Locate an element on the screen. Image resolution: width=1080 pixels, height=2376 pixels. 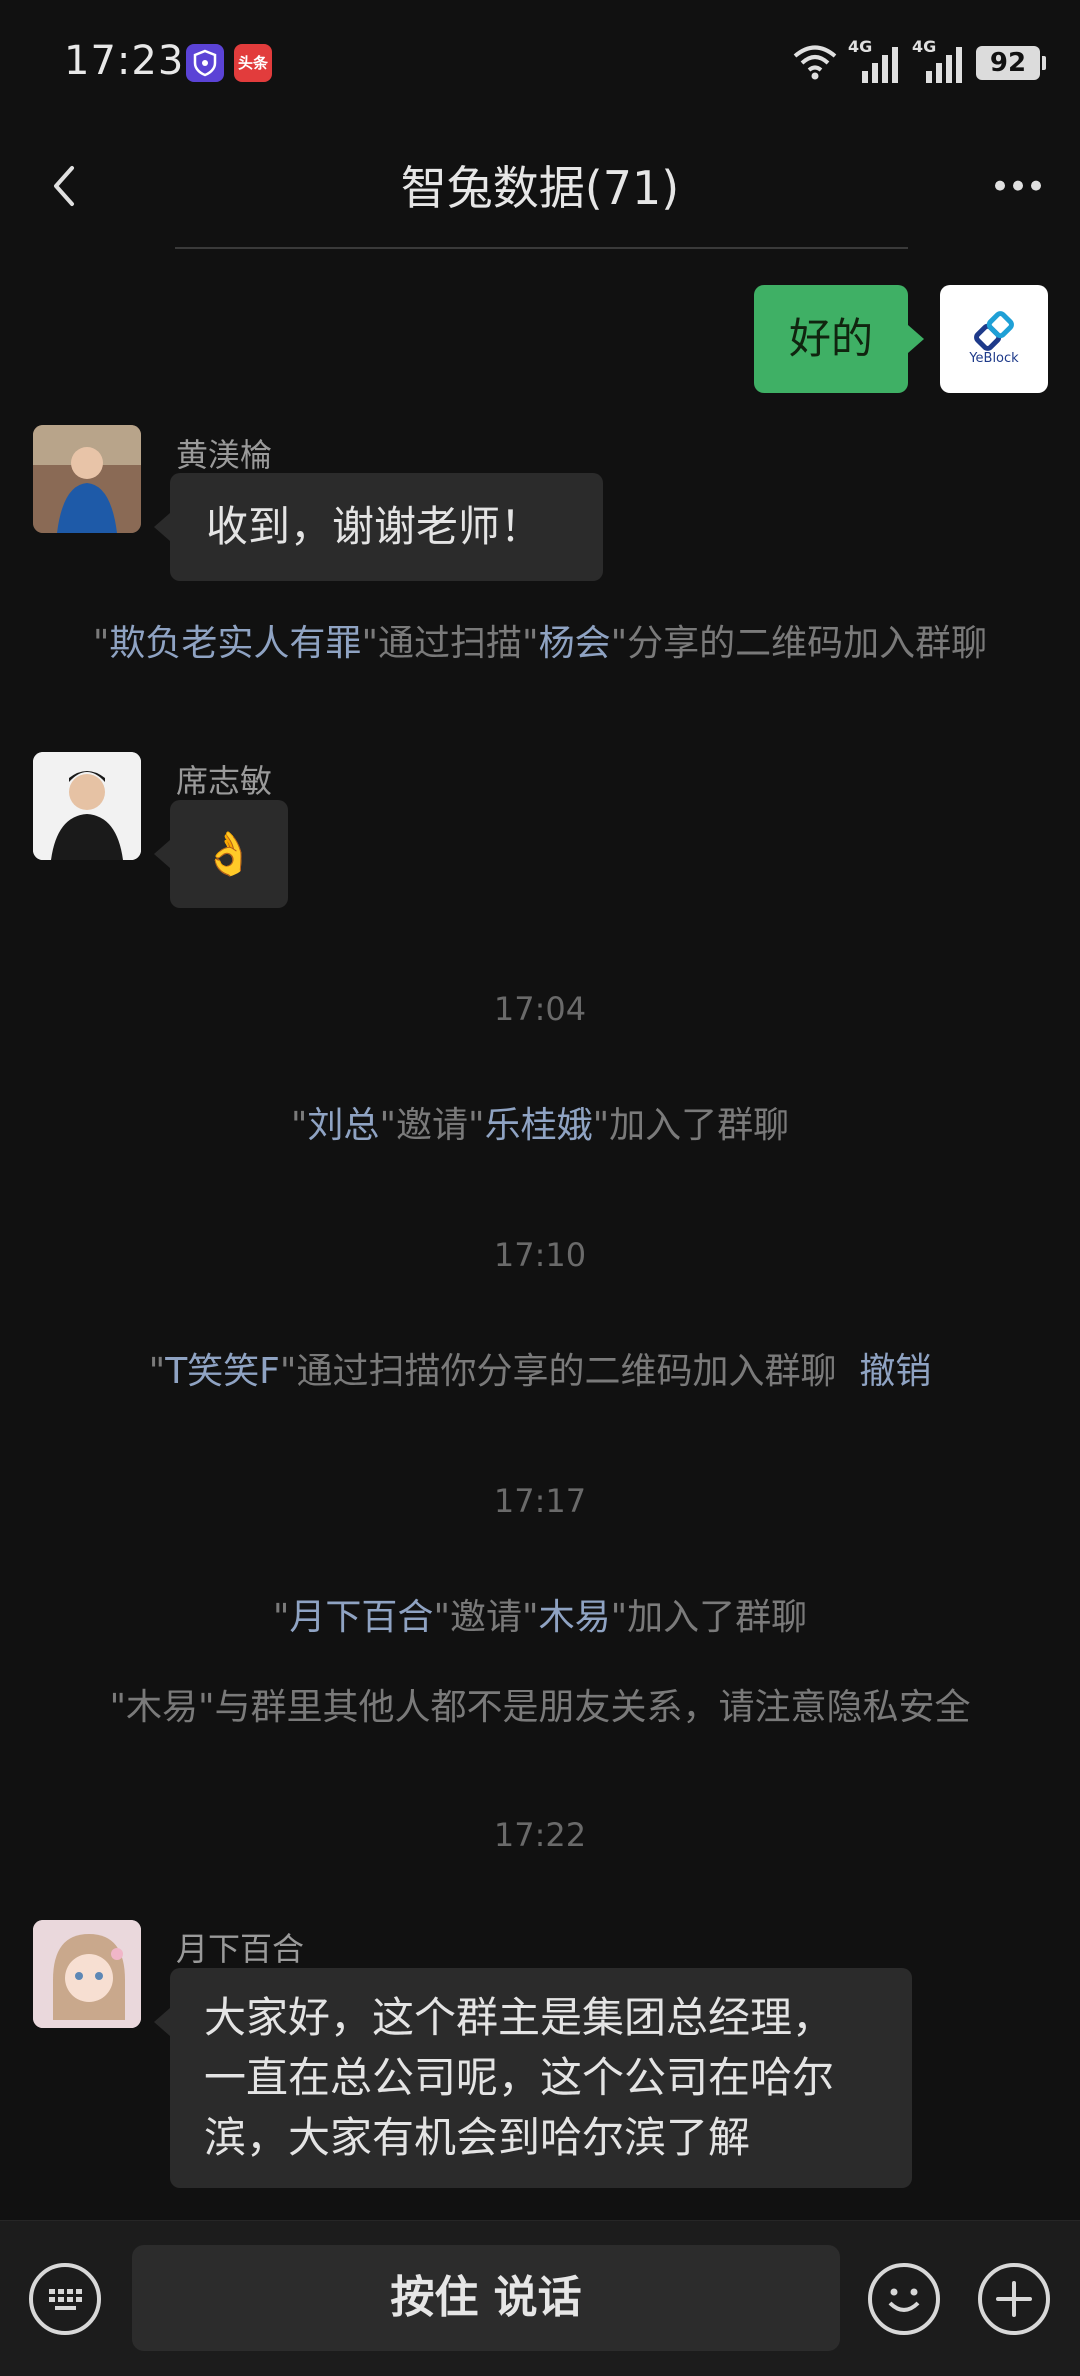
message-text-line: 一直在总公司呢，这个公司在哈尔 is located at coordinates (519, 2077).